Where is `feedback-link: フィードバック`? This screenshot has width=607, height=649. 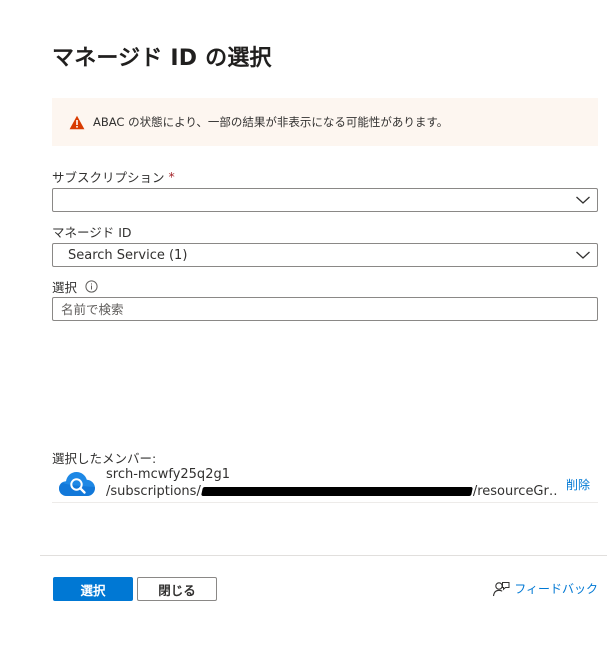
feedback-link: フィードバック is located at coordinates (545, 588).